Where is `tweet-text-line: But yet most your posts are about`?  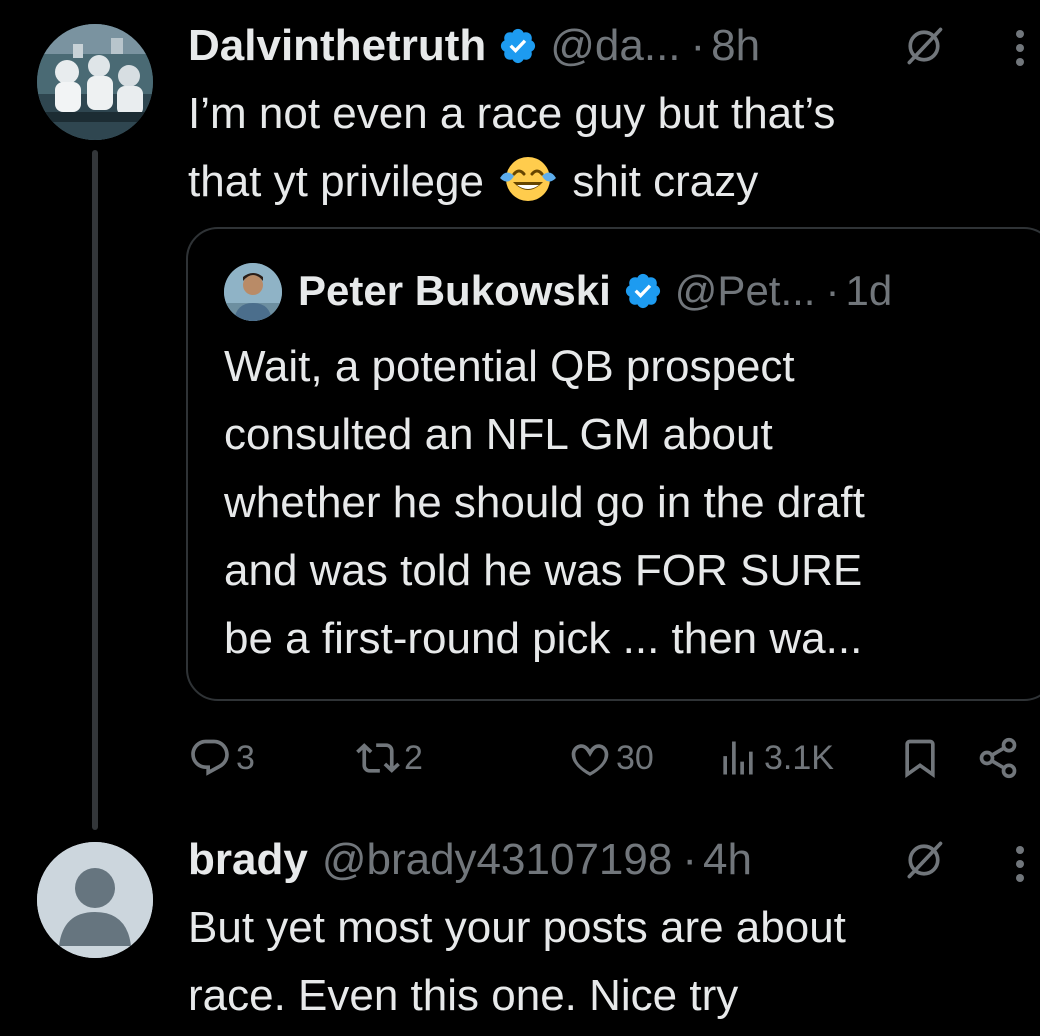 tweet-text-line: But yet most your posts are about is located at coordinates (517, 927).